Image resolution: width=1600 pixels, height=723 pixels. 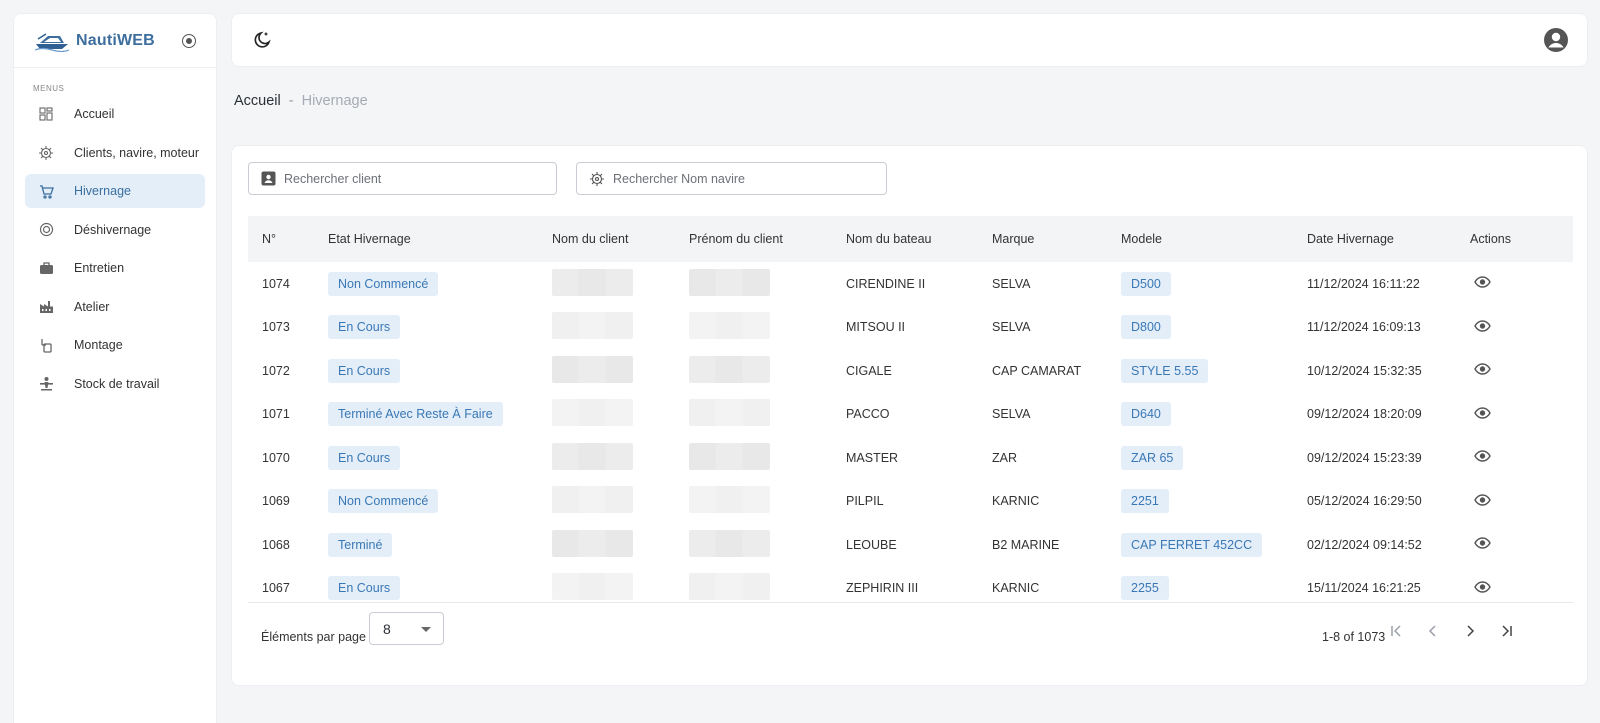 What do you see at coordinates (46, 153) in the screenshot?
I see `helm-icon` at bounding box center [46, 153].